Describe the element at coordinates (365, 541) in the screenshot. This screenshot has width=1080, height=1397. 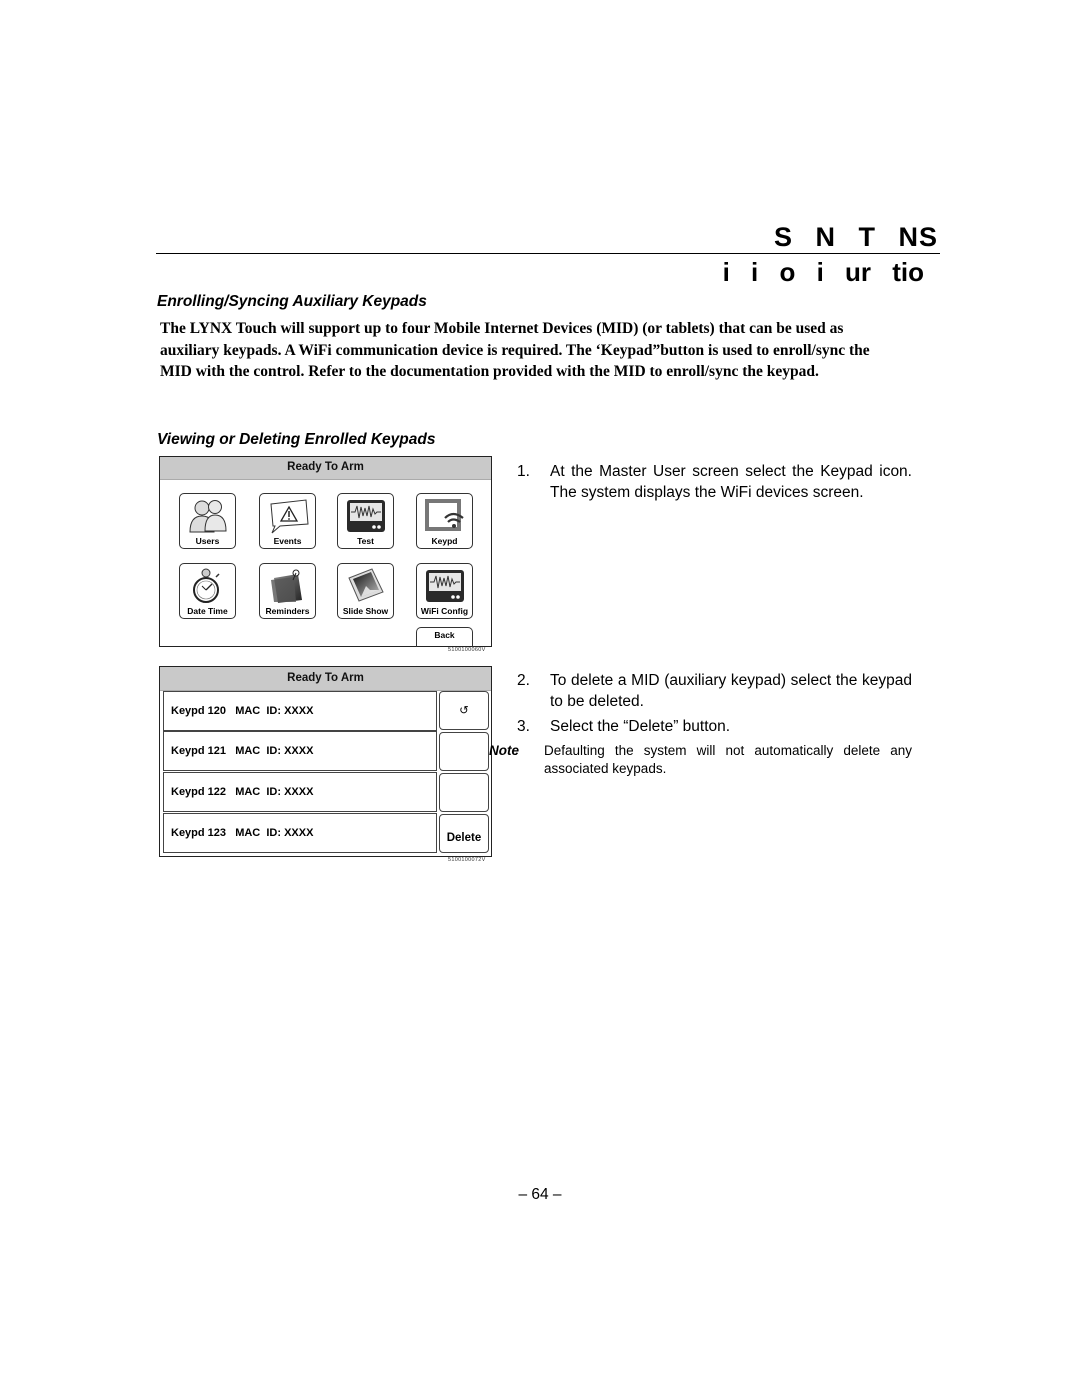
I see `tile-label: Test` at that location.